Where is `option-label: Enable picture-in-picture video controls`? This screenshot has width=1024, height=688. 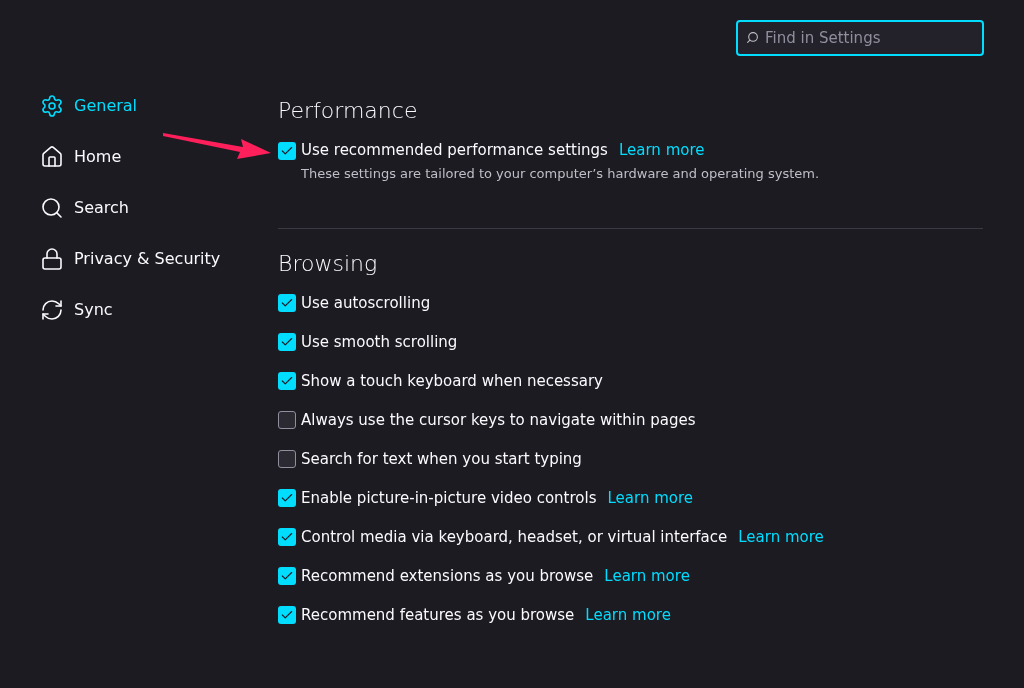 option-label: Enable picture-in-picture video controls is located at coordinates (449, 498).